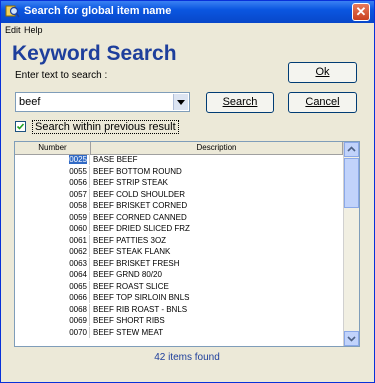  I want to click on cell-number: 0061, so click(52, 240).